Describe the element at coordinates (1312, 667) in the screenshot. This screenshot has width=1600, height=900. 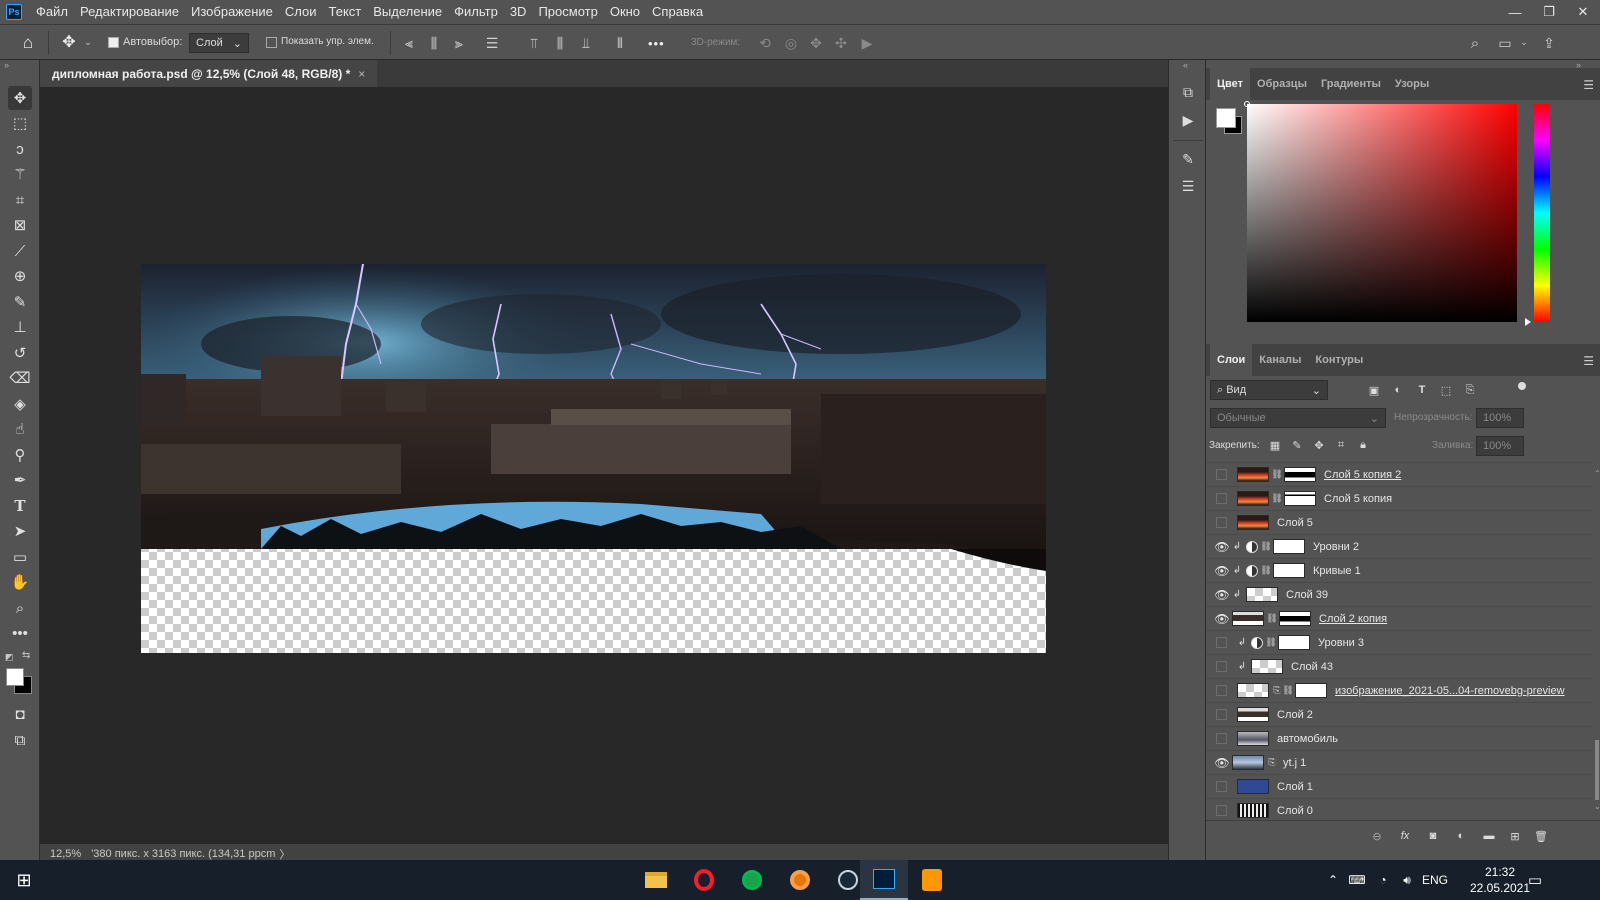
I see `layer-name: Слой 43` at that location.